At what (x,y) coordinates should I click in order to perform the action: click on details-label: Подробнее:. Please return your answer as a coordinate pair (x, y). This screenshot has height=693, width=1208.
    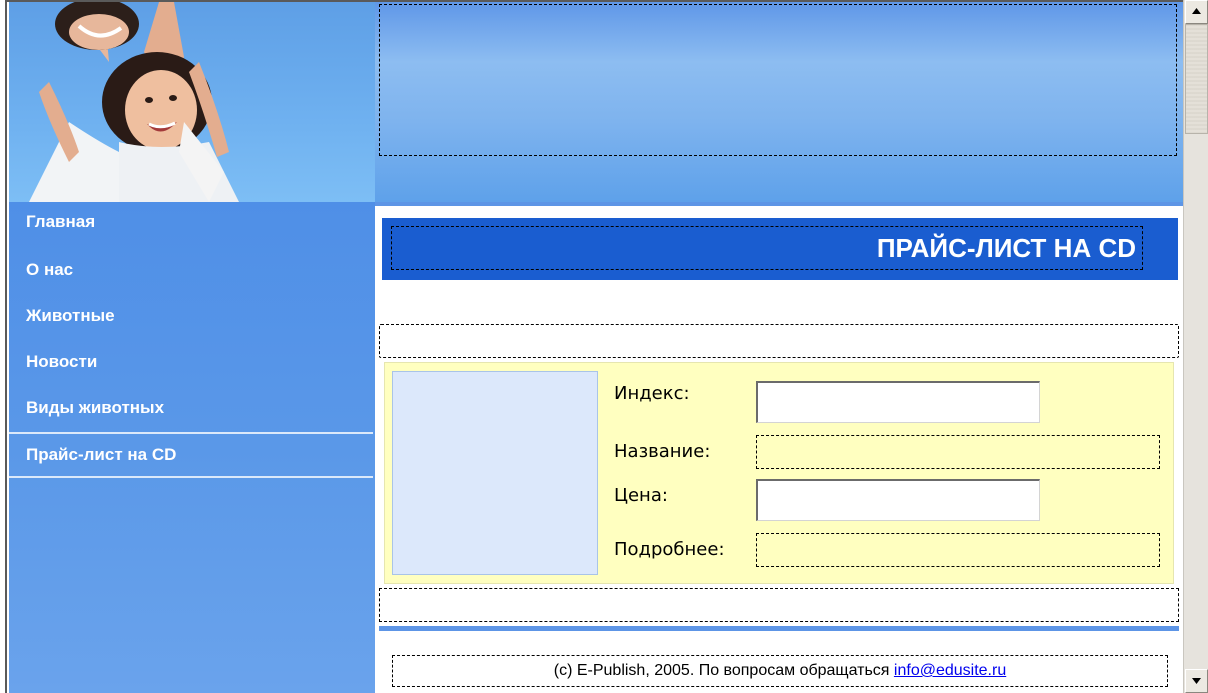
    Looking at the image, I should click on (669, 549).